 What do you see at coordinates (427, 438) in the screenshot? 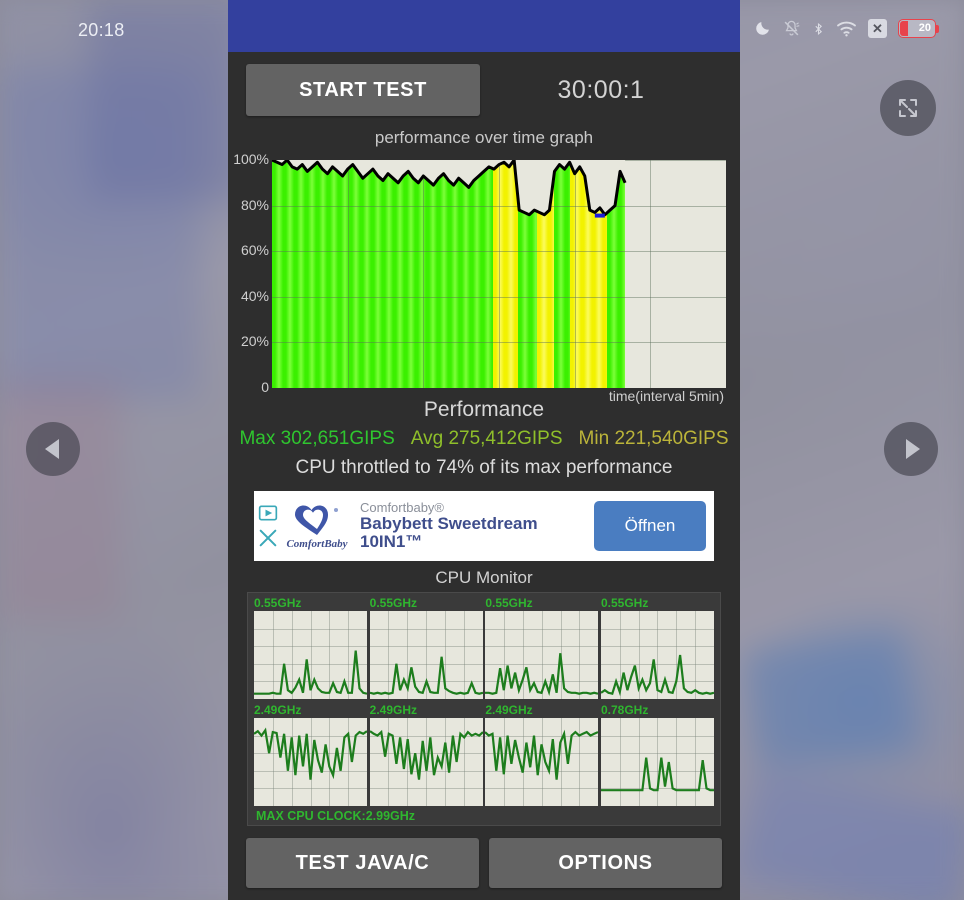
I see `perf-avg-label: Avg` at bounding box center [427, 438].